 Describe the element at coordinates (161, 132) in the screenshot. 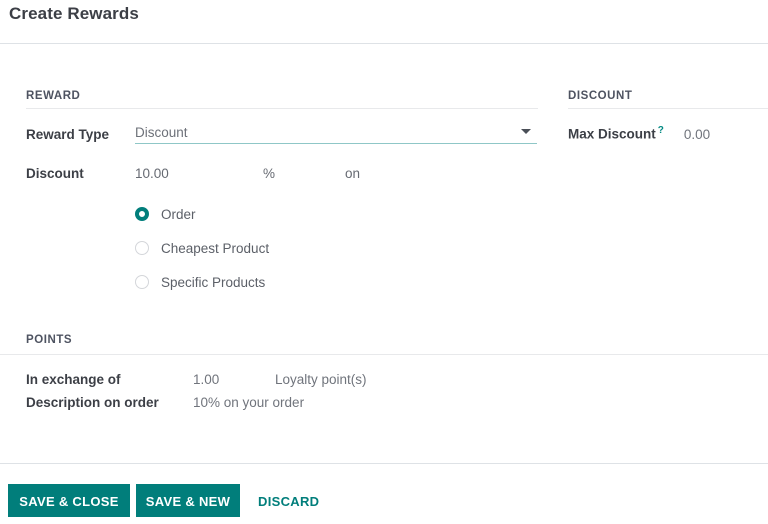

I see `reward-type-value: Discount` at that location.